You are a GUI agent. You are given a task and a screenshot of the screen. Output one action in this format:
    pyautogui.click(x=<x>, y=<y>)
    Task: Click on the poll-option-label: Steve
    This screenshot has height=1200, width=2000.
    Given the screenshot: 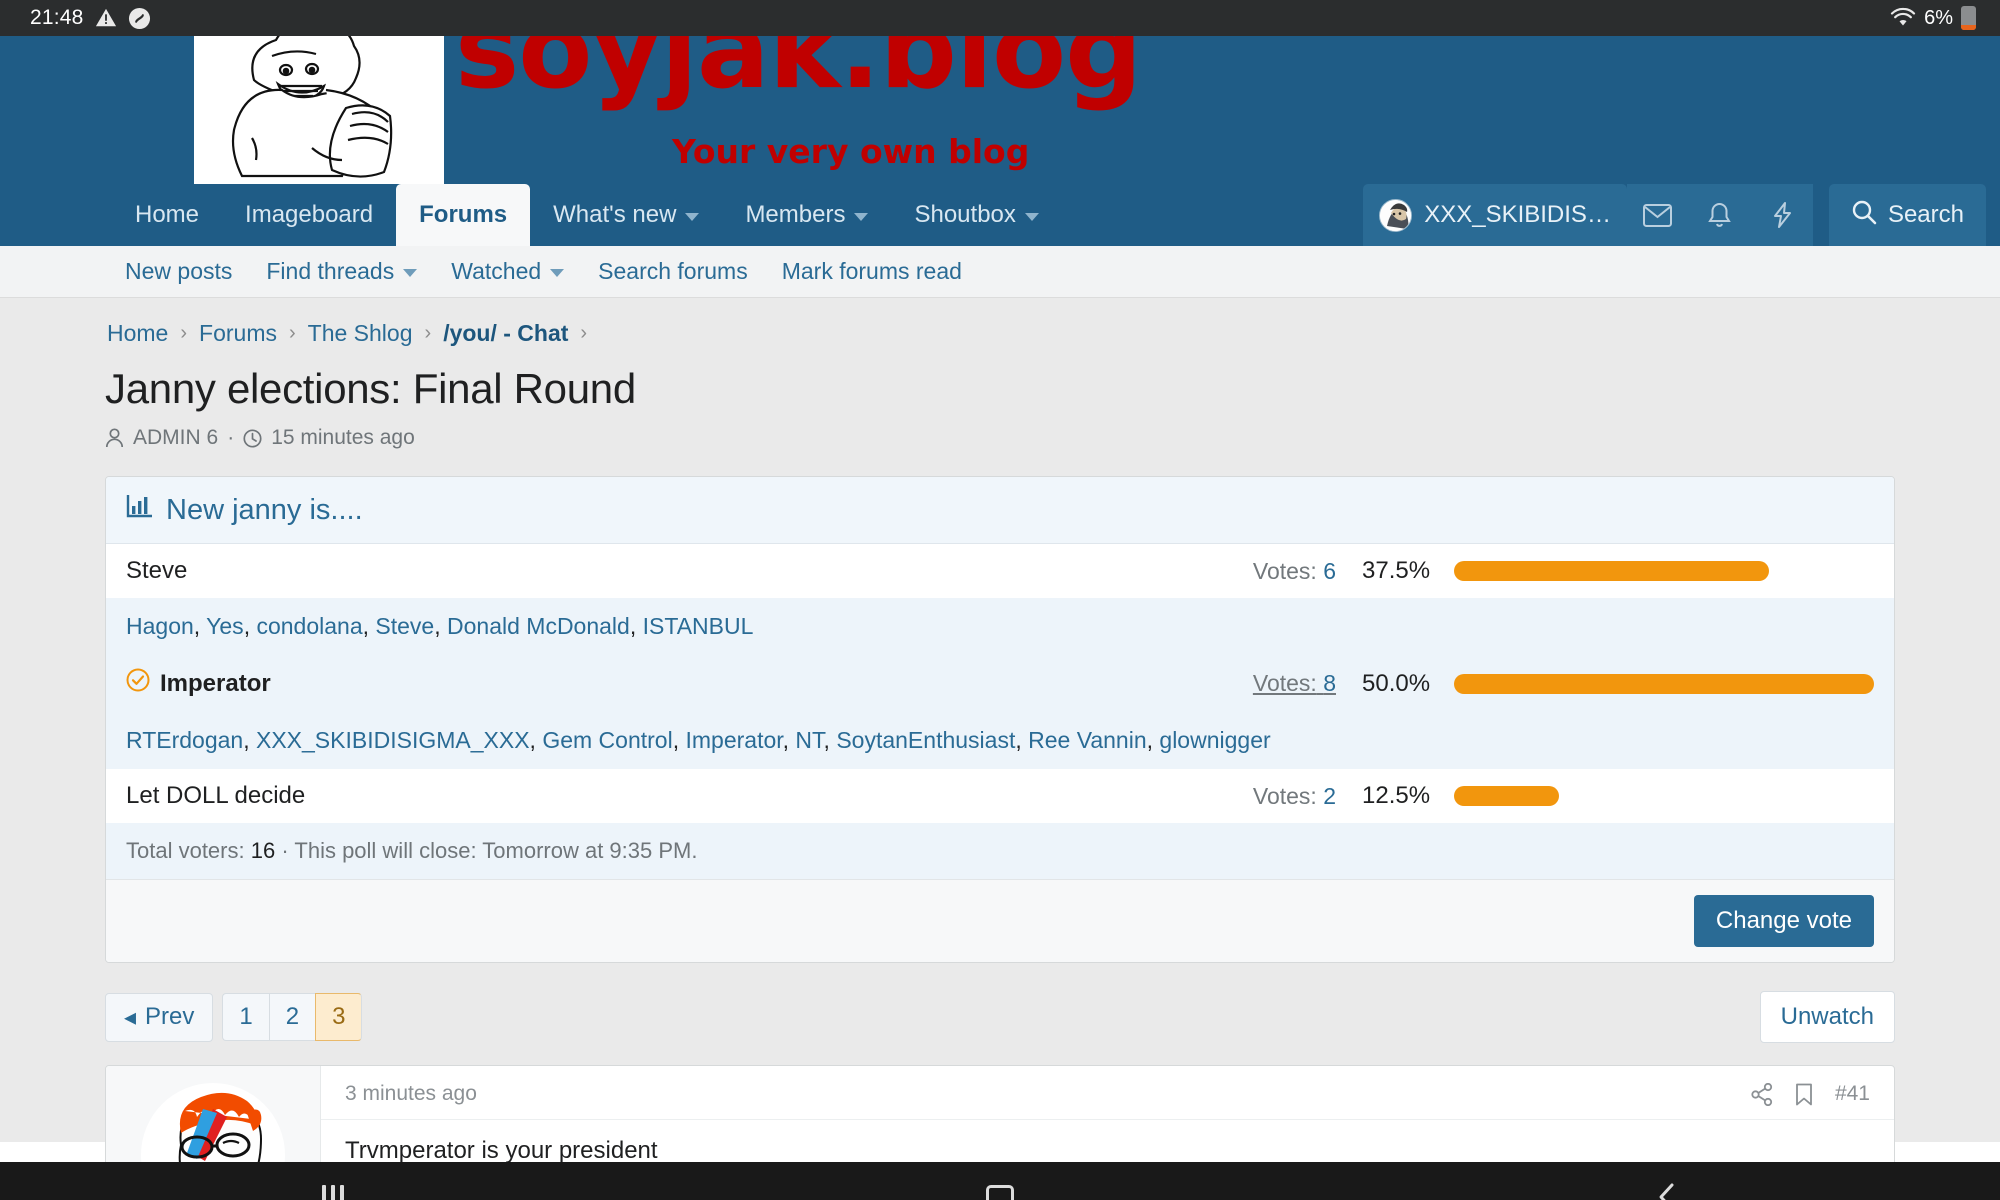 What is the action you would take?
    pyautogui.click(x=157, y=570)
    